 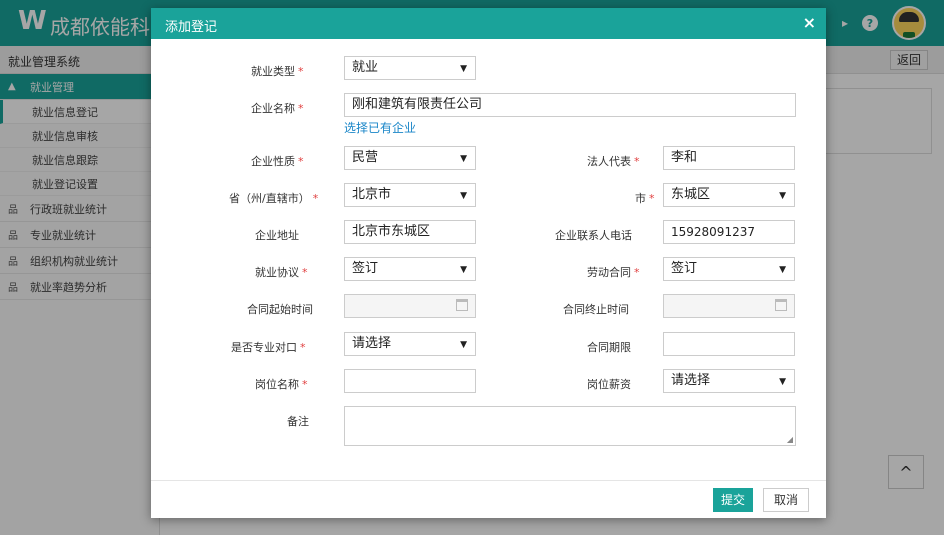 What do you see at coordinates (570, 105) in the screenshot?
I see `company-name-input: 刚和建筑有限责任公司` at bounding box center [570, 105].